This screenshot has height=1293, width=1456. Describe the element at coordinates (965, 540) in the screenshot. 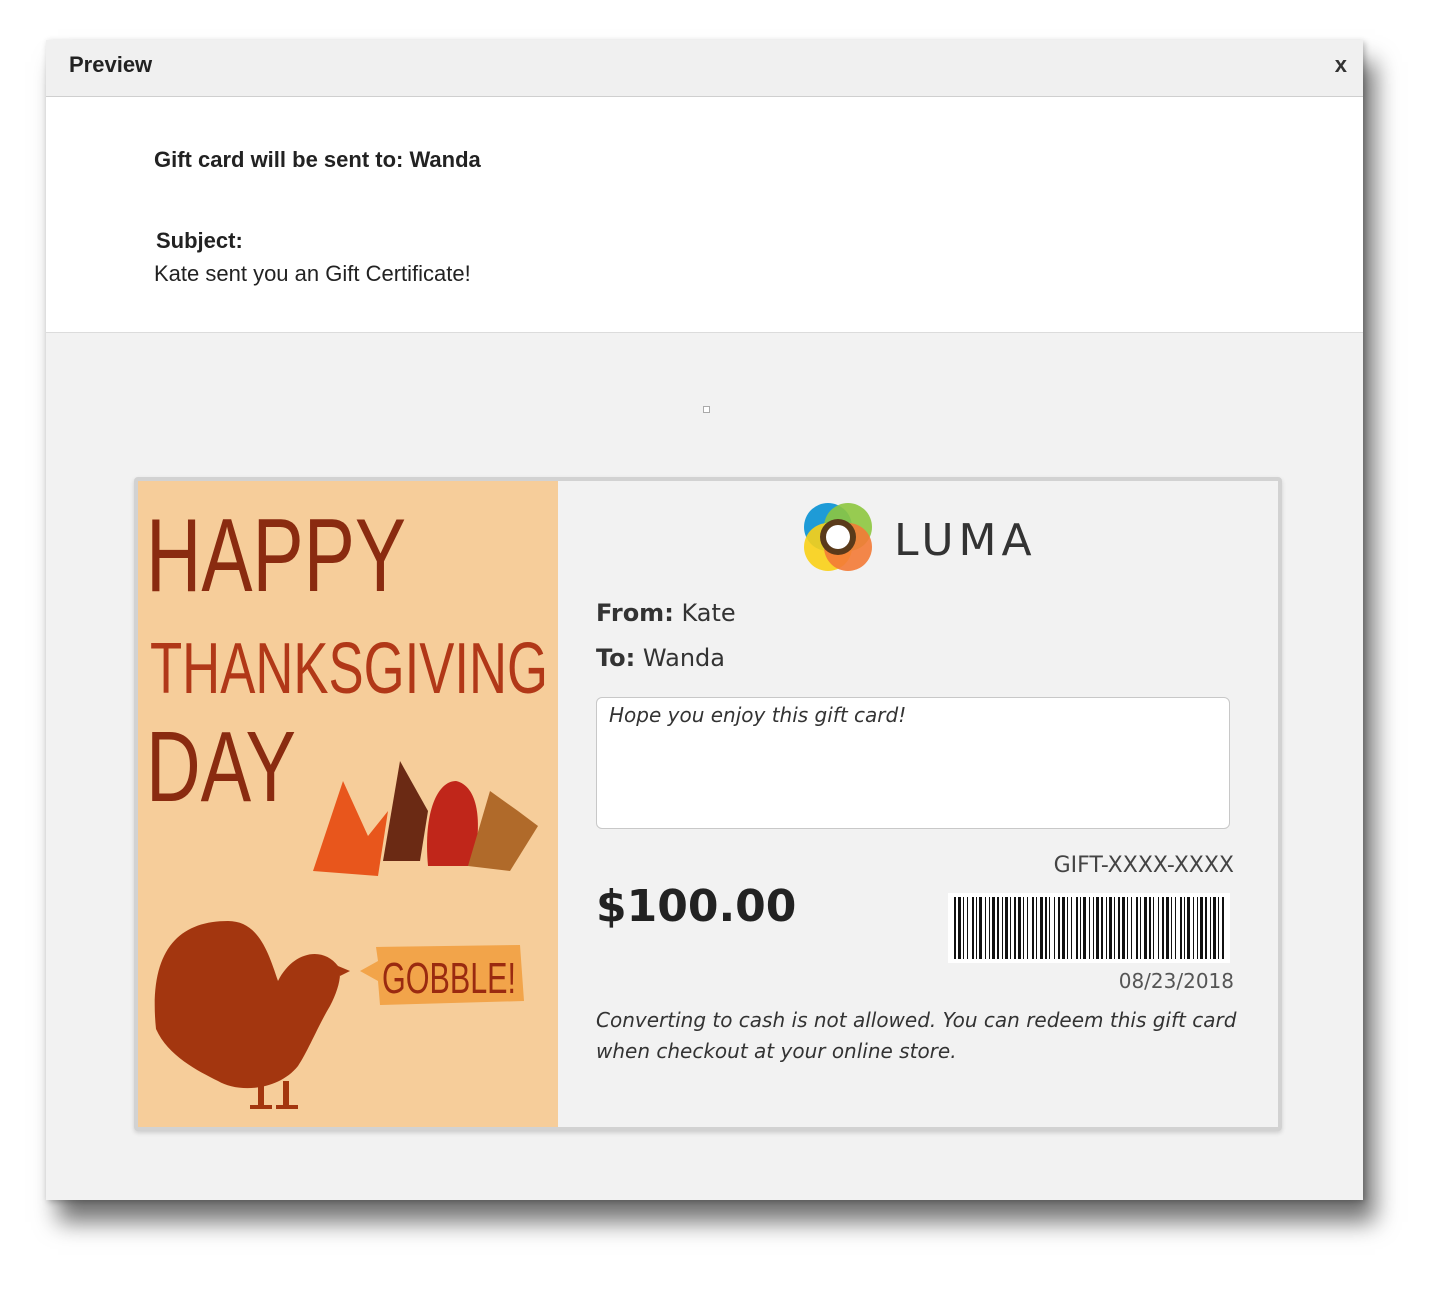

I see `brand-name: LUMA` at that location.